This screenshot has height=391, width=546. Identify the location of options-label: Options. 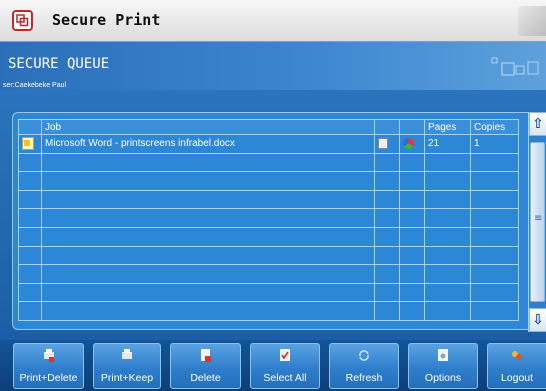
(443, 378).